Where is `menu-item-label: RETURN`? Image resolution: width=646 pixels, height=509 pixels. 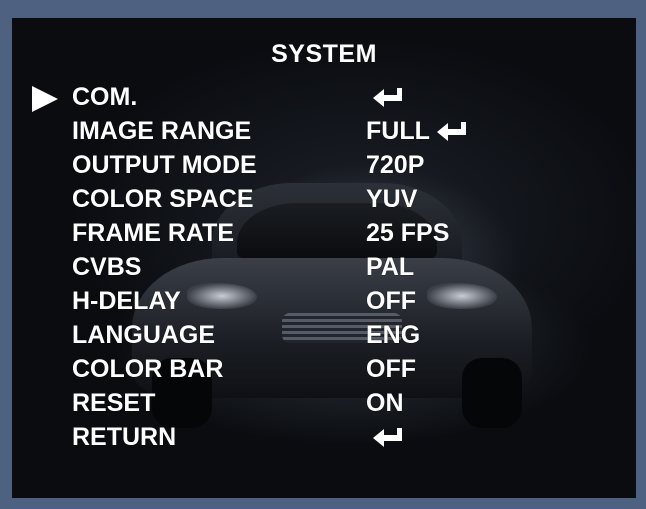 menu-item-label: RETURN is located at coordinates (124, 437).